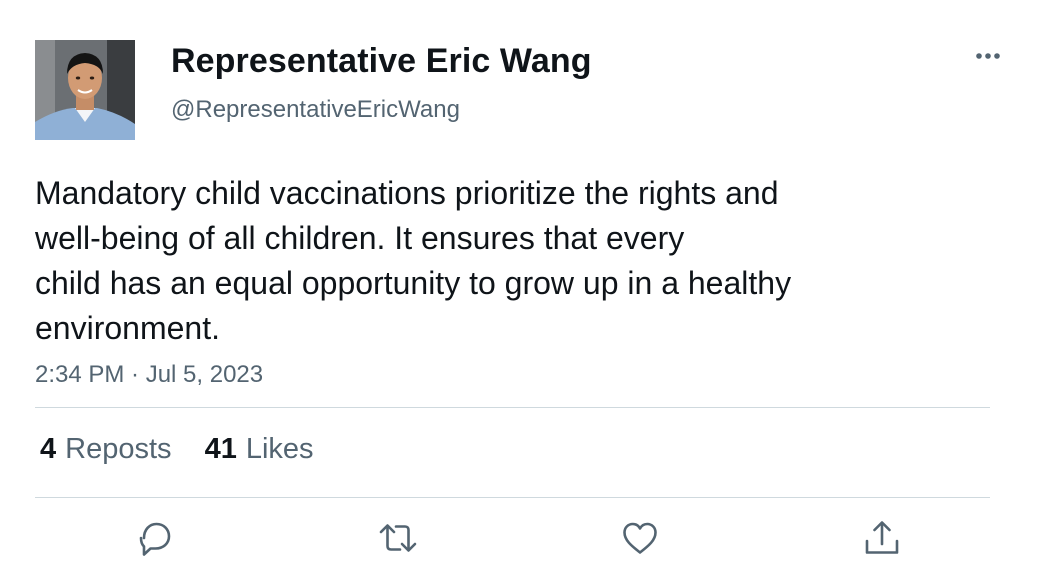  I want to click on more-options-icon, so click(988, 56).